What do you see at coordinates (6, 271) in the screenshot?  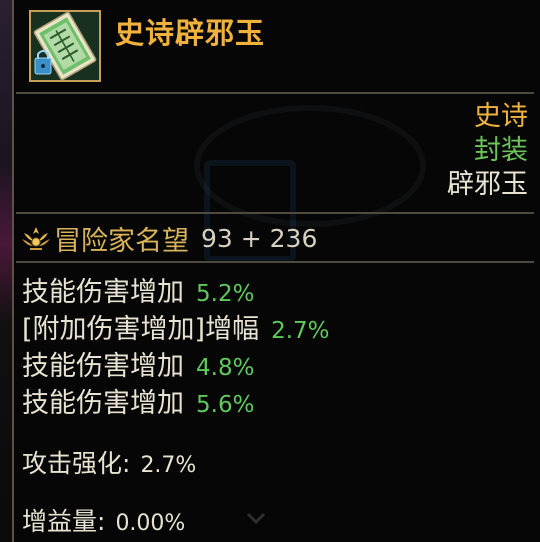 I see `background-edge` at bounding box center [6, 271].